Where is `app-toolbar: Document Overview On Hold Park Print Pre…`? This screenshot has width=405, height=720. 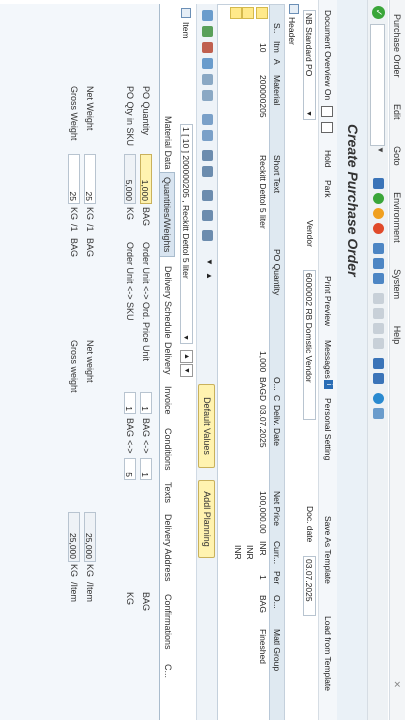 app-toolbar: Document Overview On Hold Park Print Pre… is located at coordinates (327, 360).